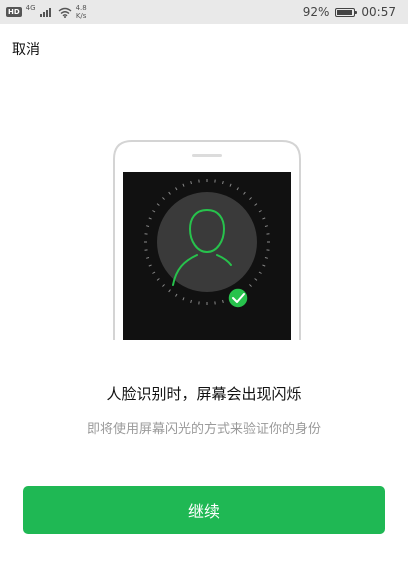 The height and width of the screenshot is (577, 408). Describe the element at coordinates (26, 49) in the screenshot. I see `cancel-button: 取消` at that location.